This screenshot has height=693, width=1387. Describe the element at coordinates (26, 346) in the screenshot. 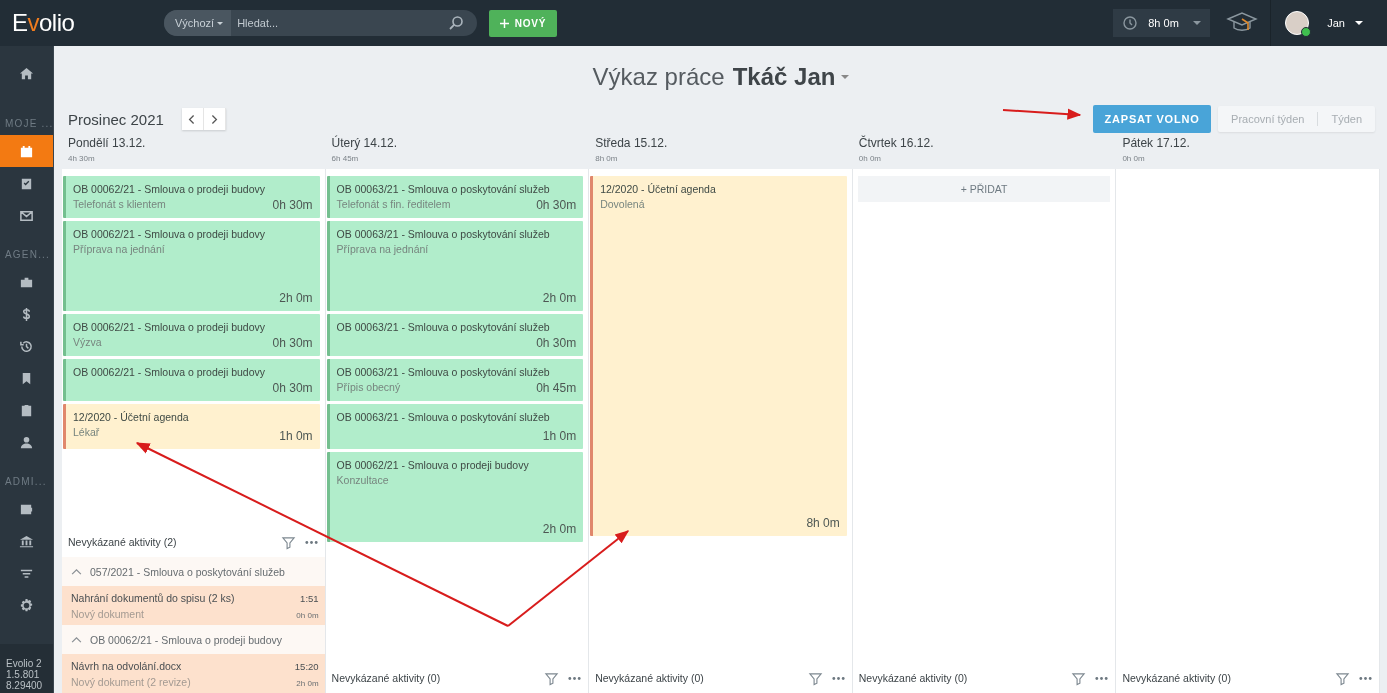

I see `history-icon` at that location.